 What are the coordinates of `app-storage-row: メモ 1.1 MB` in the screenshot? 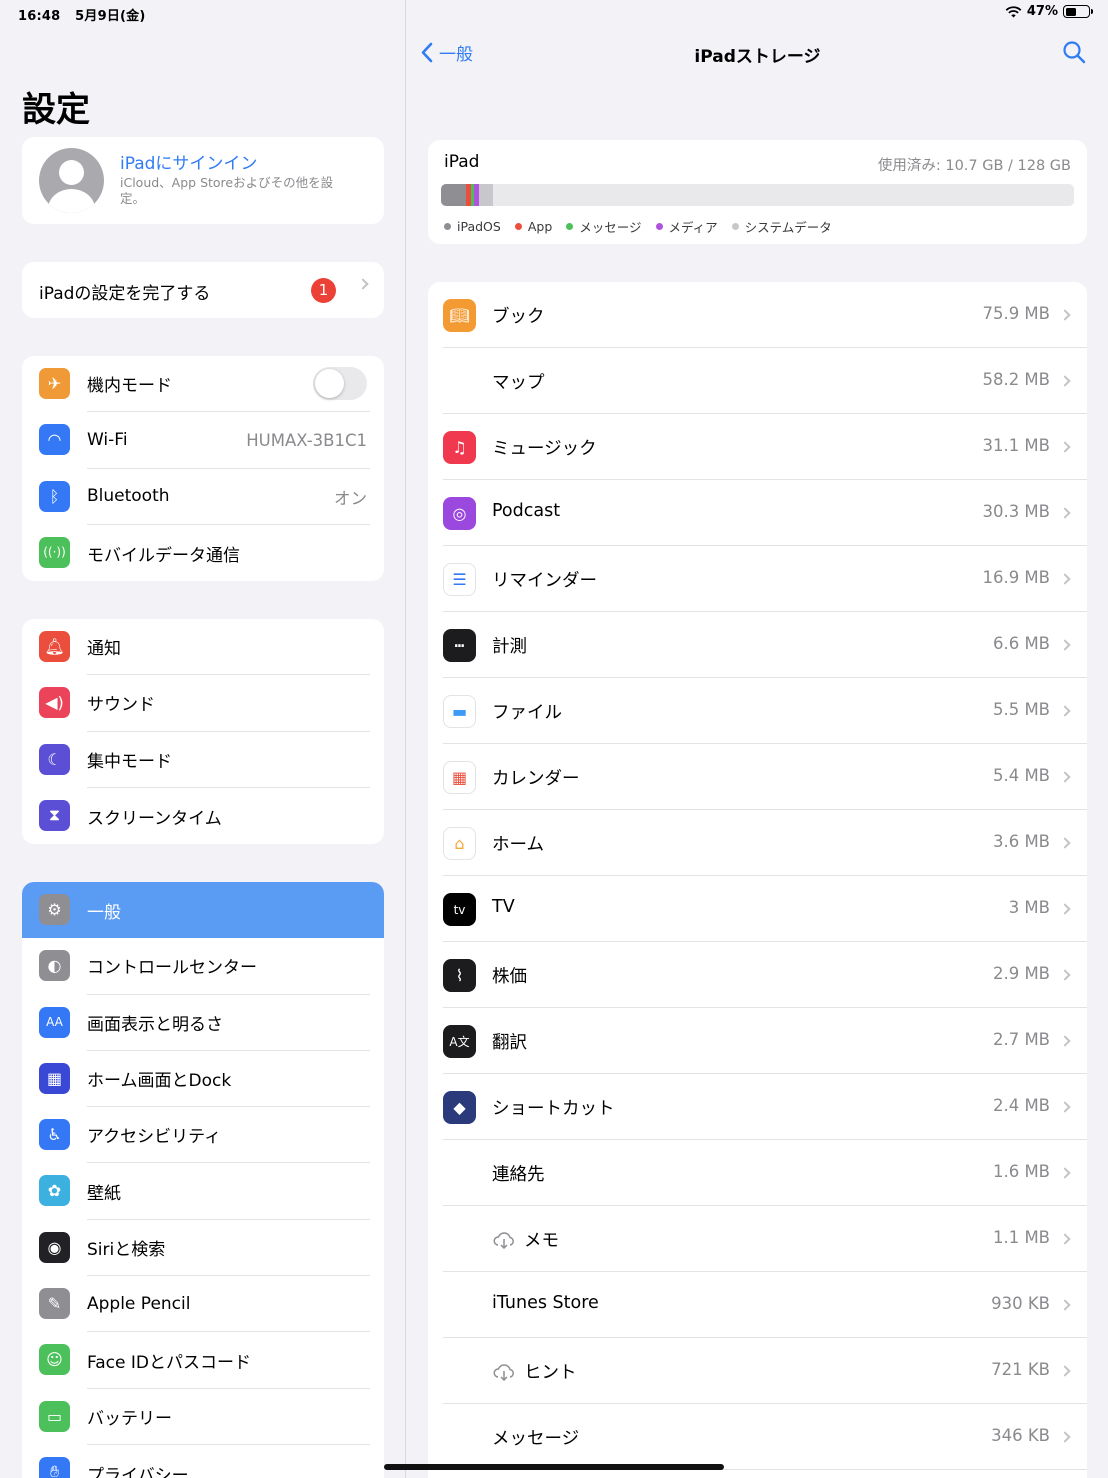 It's located at (757, 1239).